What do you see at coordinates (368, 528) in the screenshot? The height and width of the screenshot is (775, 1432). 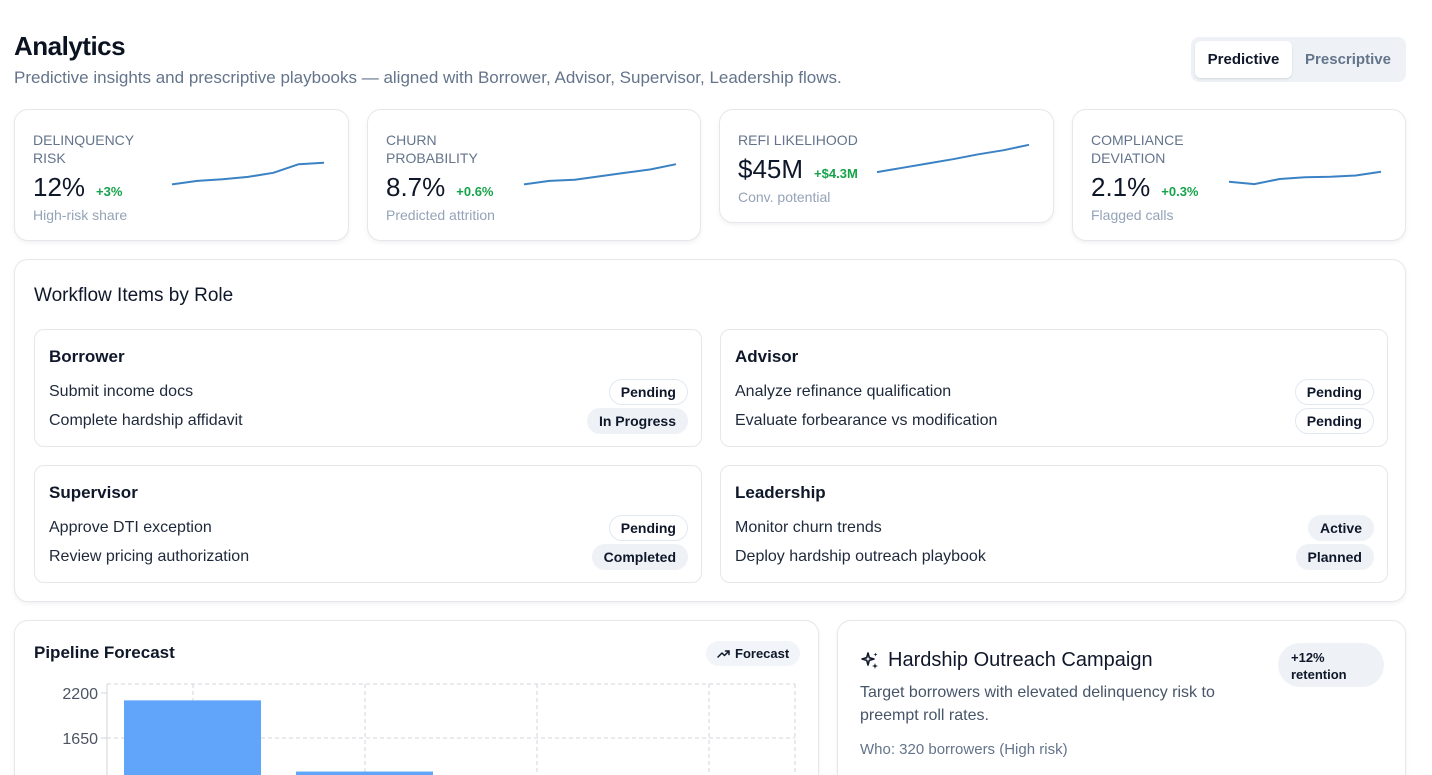 I see `workflow-item: Approve DTI exception Pending` at bounding box center [368, 528].